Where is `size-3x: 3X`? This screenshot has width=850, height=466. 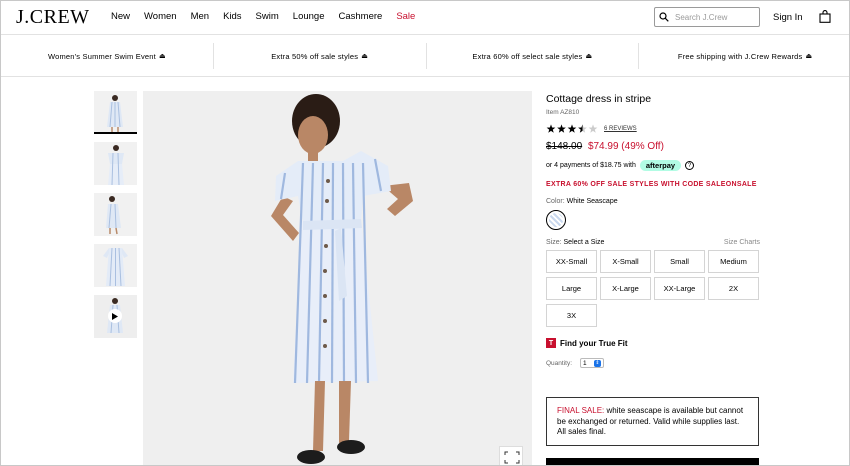 size-3x: 3X is located at coordinates (571, 315).